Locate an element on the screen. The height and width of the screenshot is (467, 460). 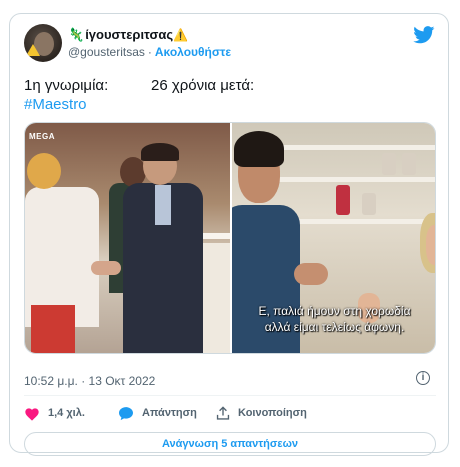
comment-icon is located at coordinates (126, 413).